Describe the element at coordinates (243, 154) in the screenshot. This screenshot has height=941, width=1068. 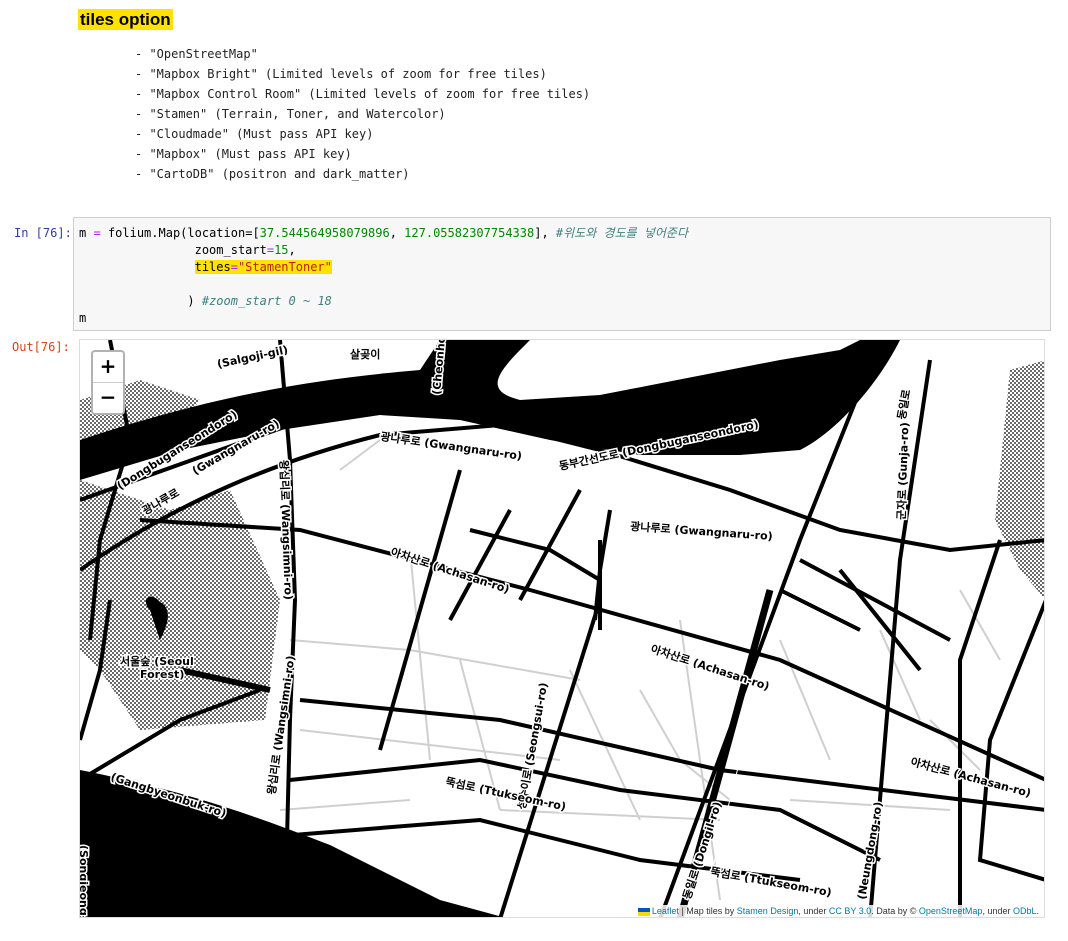
I see `list-item: - "Mapbox" (Must pass API key)` at that location.